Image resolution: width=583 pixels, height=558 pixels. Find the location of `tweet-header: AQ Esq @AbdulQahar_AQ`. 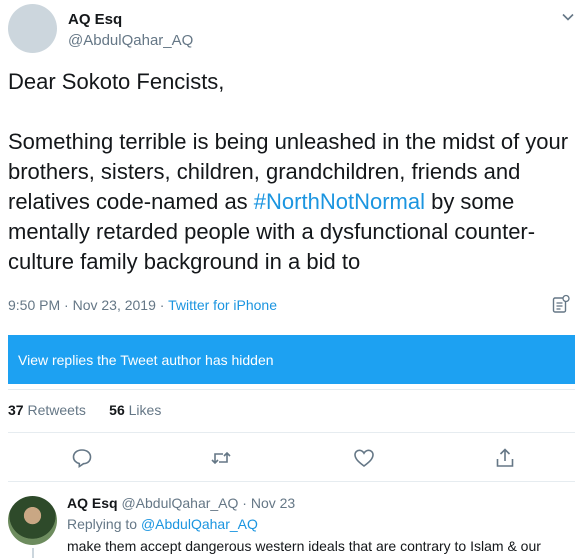

tweet-header: AQ Esq @AbdulQahar_AQ is located at coordinates (291, 30).